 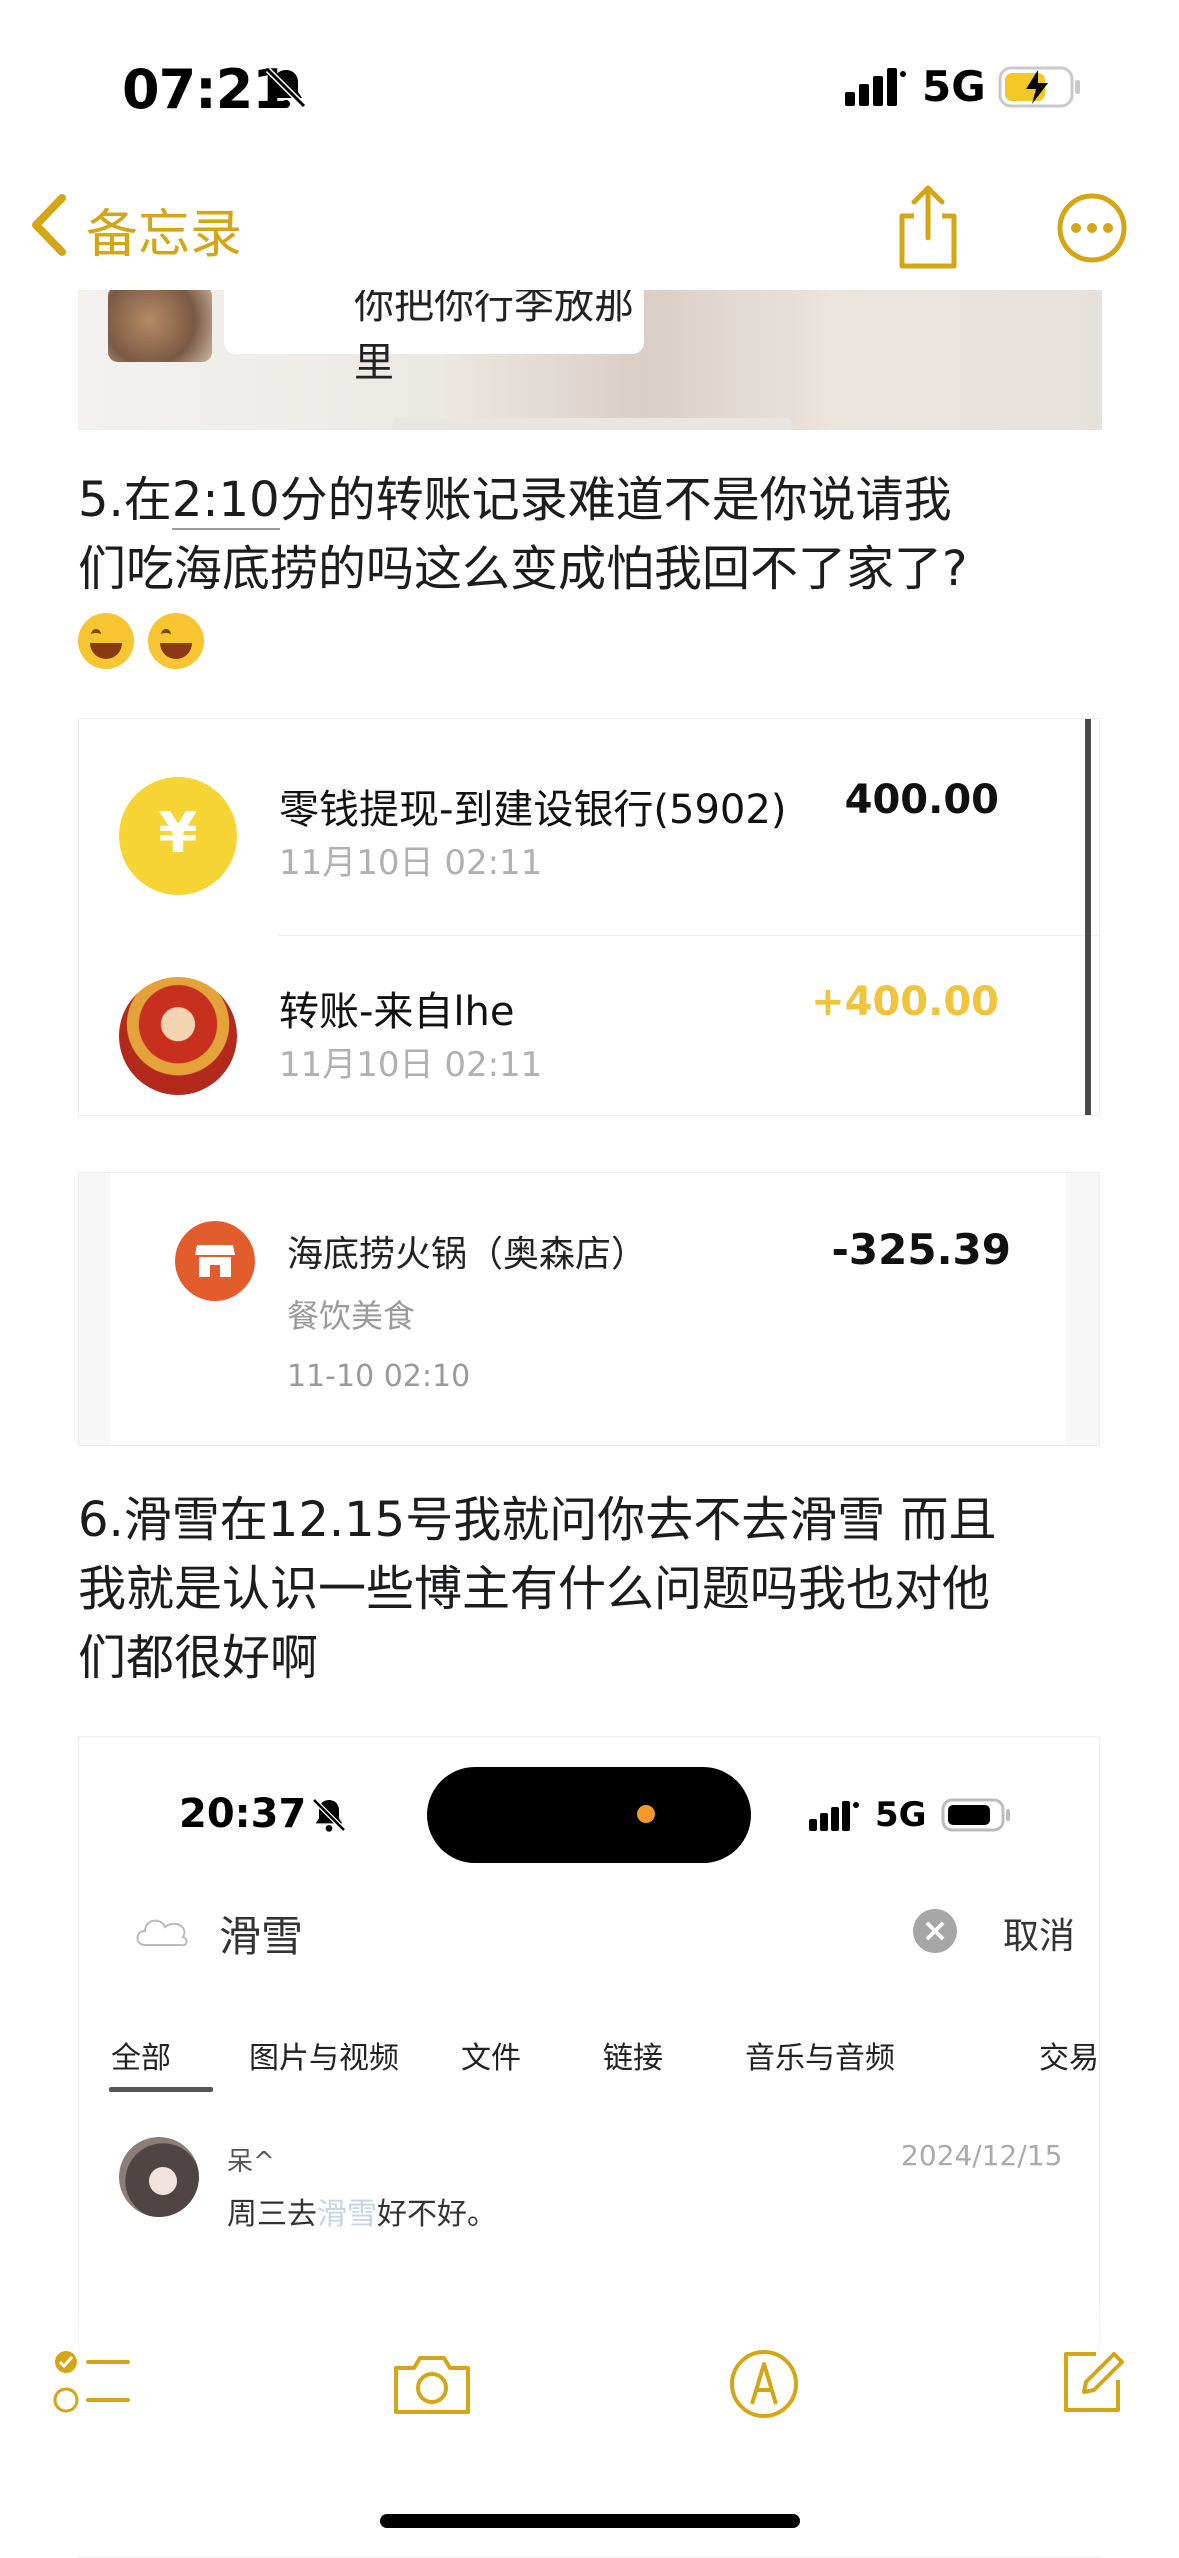 What do you see at coordinates (820, 2058) in the screenshot?
I see `tab-music-audio: 音乐与音频` at bounding box center [820, 2058].